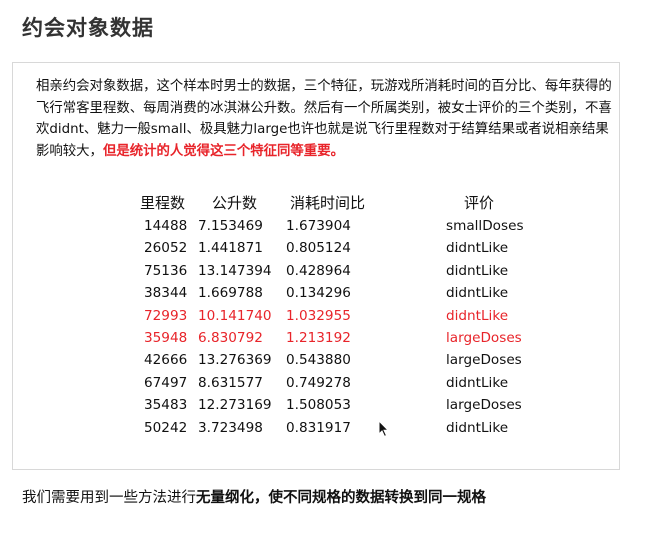 The width and height of the screenshot is (654, 536). Describe the element at coordinates (318, 405) in the screenshot. I see `cell-ratio: 1.508053` at that location.